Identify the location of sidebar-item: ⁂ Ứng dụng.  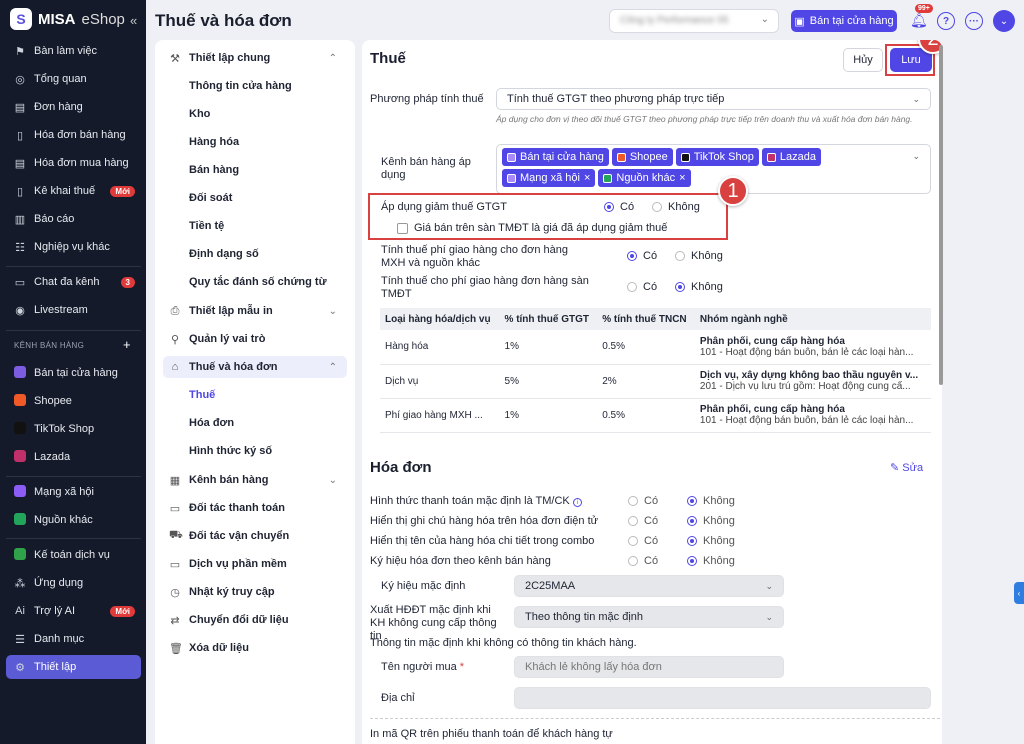
(73, 583).